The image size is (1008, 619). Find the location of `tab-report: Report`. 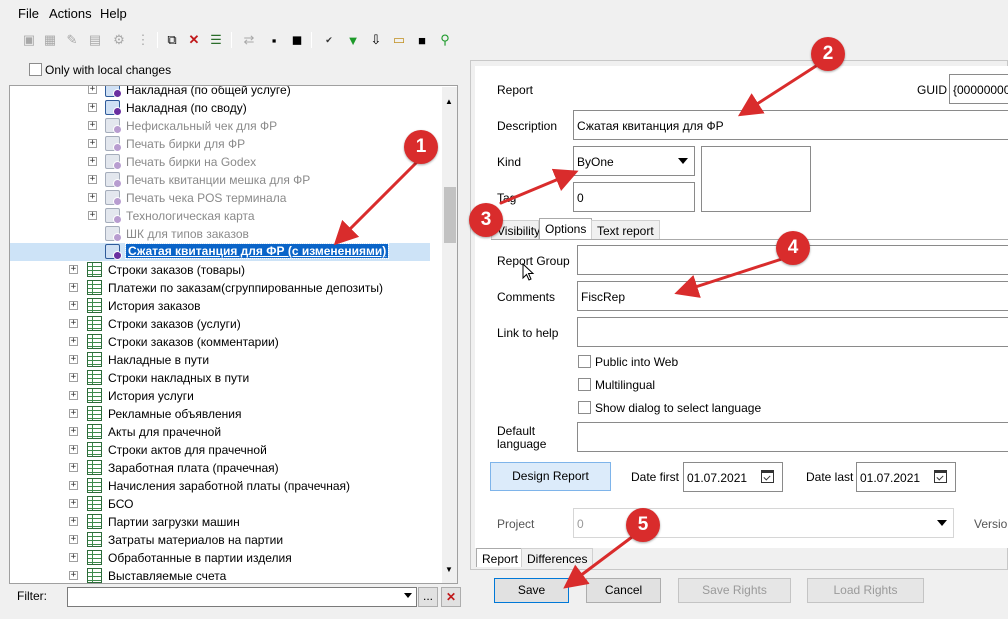

tab-report: Report is located at coordinates (500, 557).